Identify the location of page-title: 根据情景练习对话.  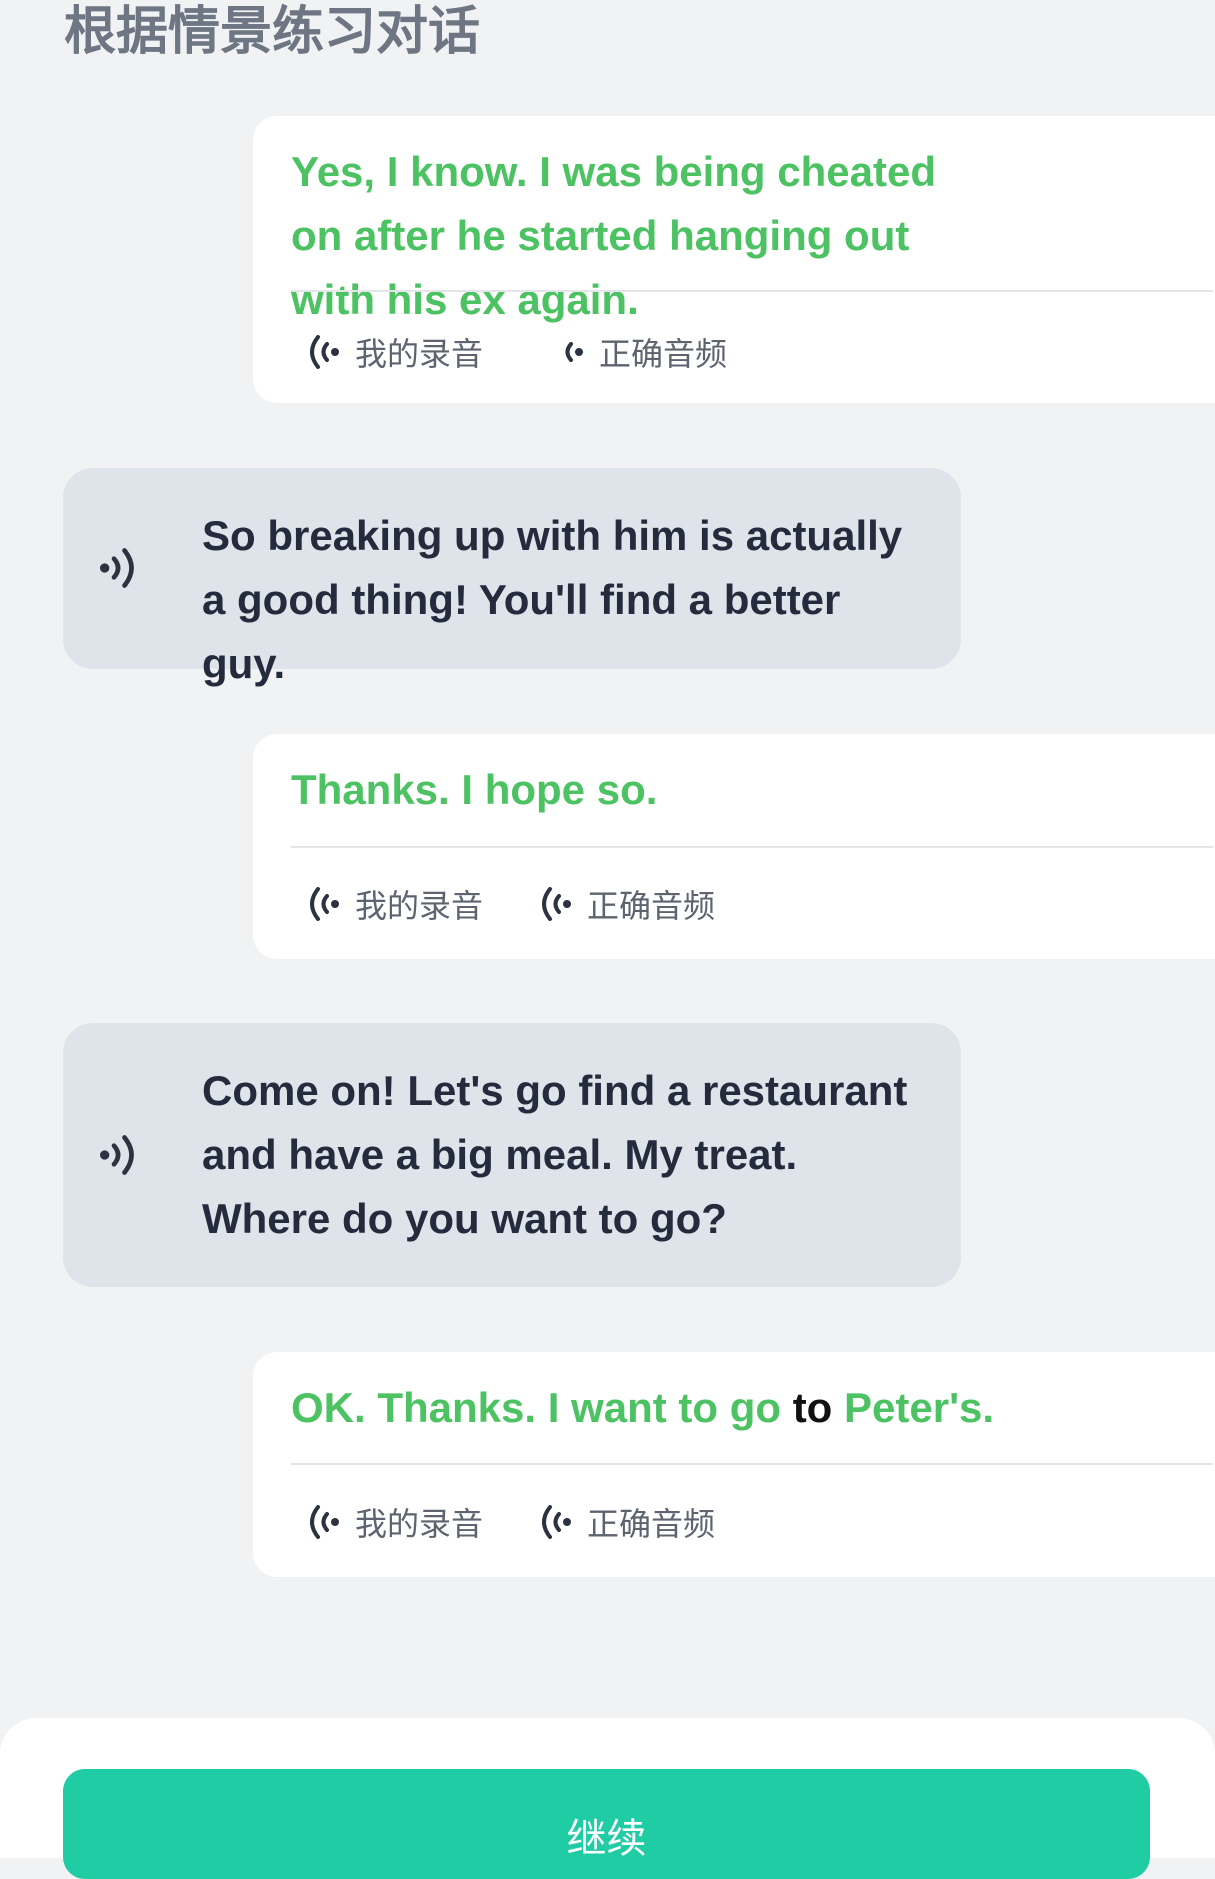
(272, 32).